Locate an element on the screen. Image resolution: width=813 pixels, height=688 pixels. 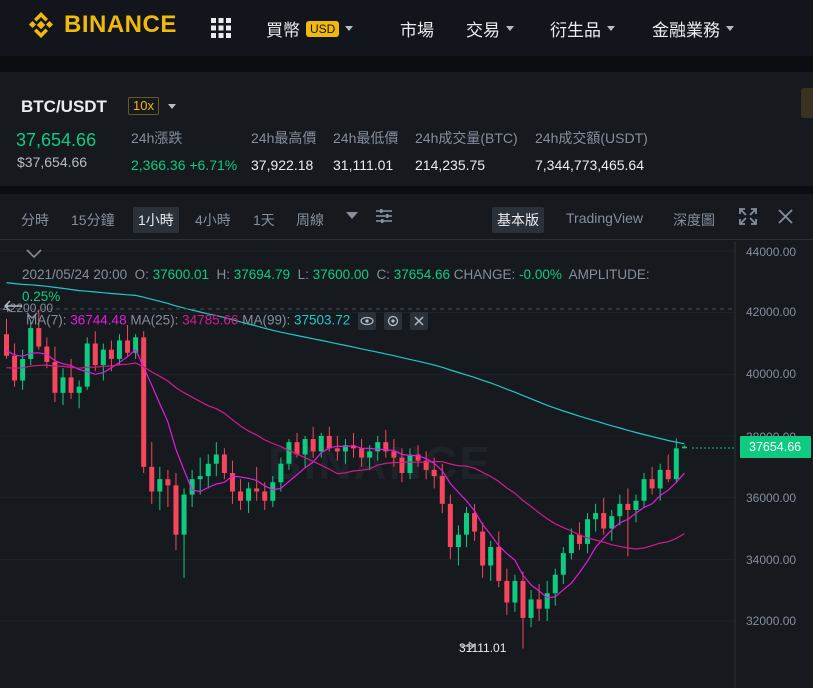
open-label: O: is located at coordinates (141, 274).